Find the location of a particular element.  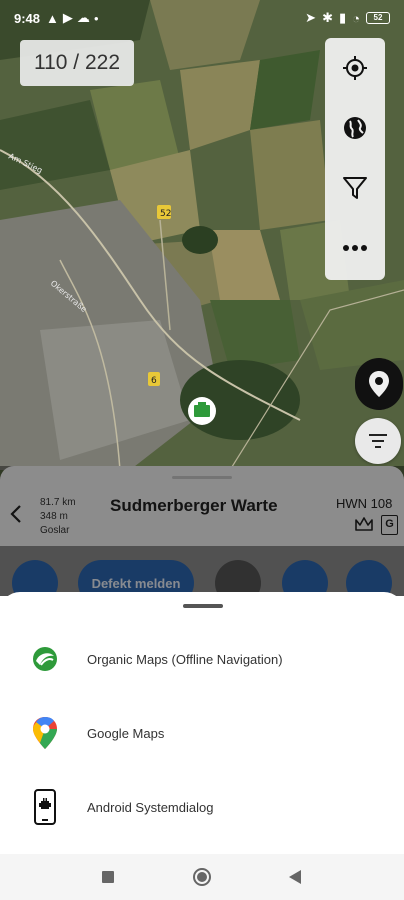

back-nav-icon is located at coordinates (295, 877).